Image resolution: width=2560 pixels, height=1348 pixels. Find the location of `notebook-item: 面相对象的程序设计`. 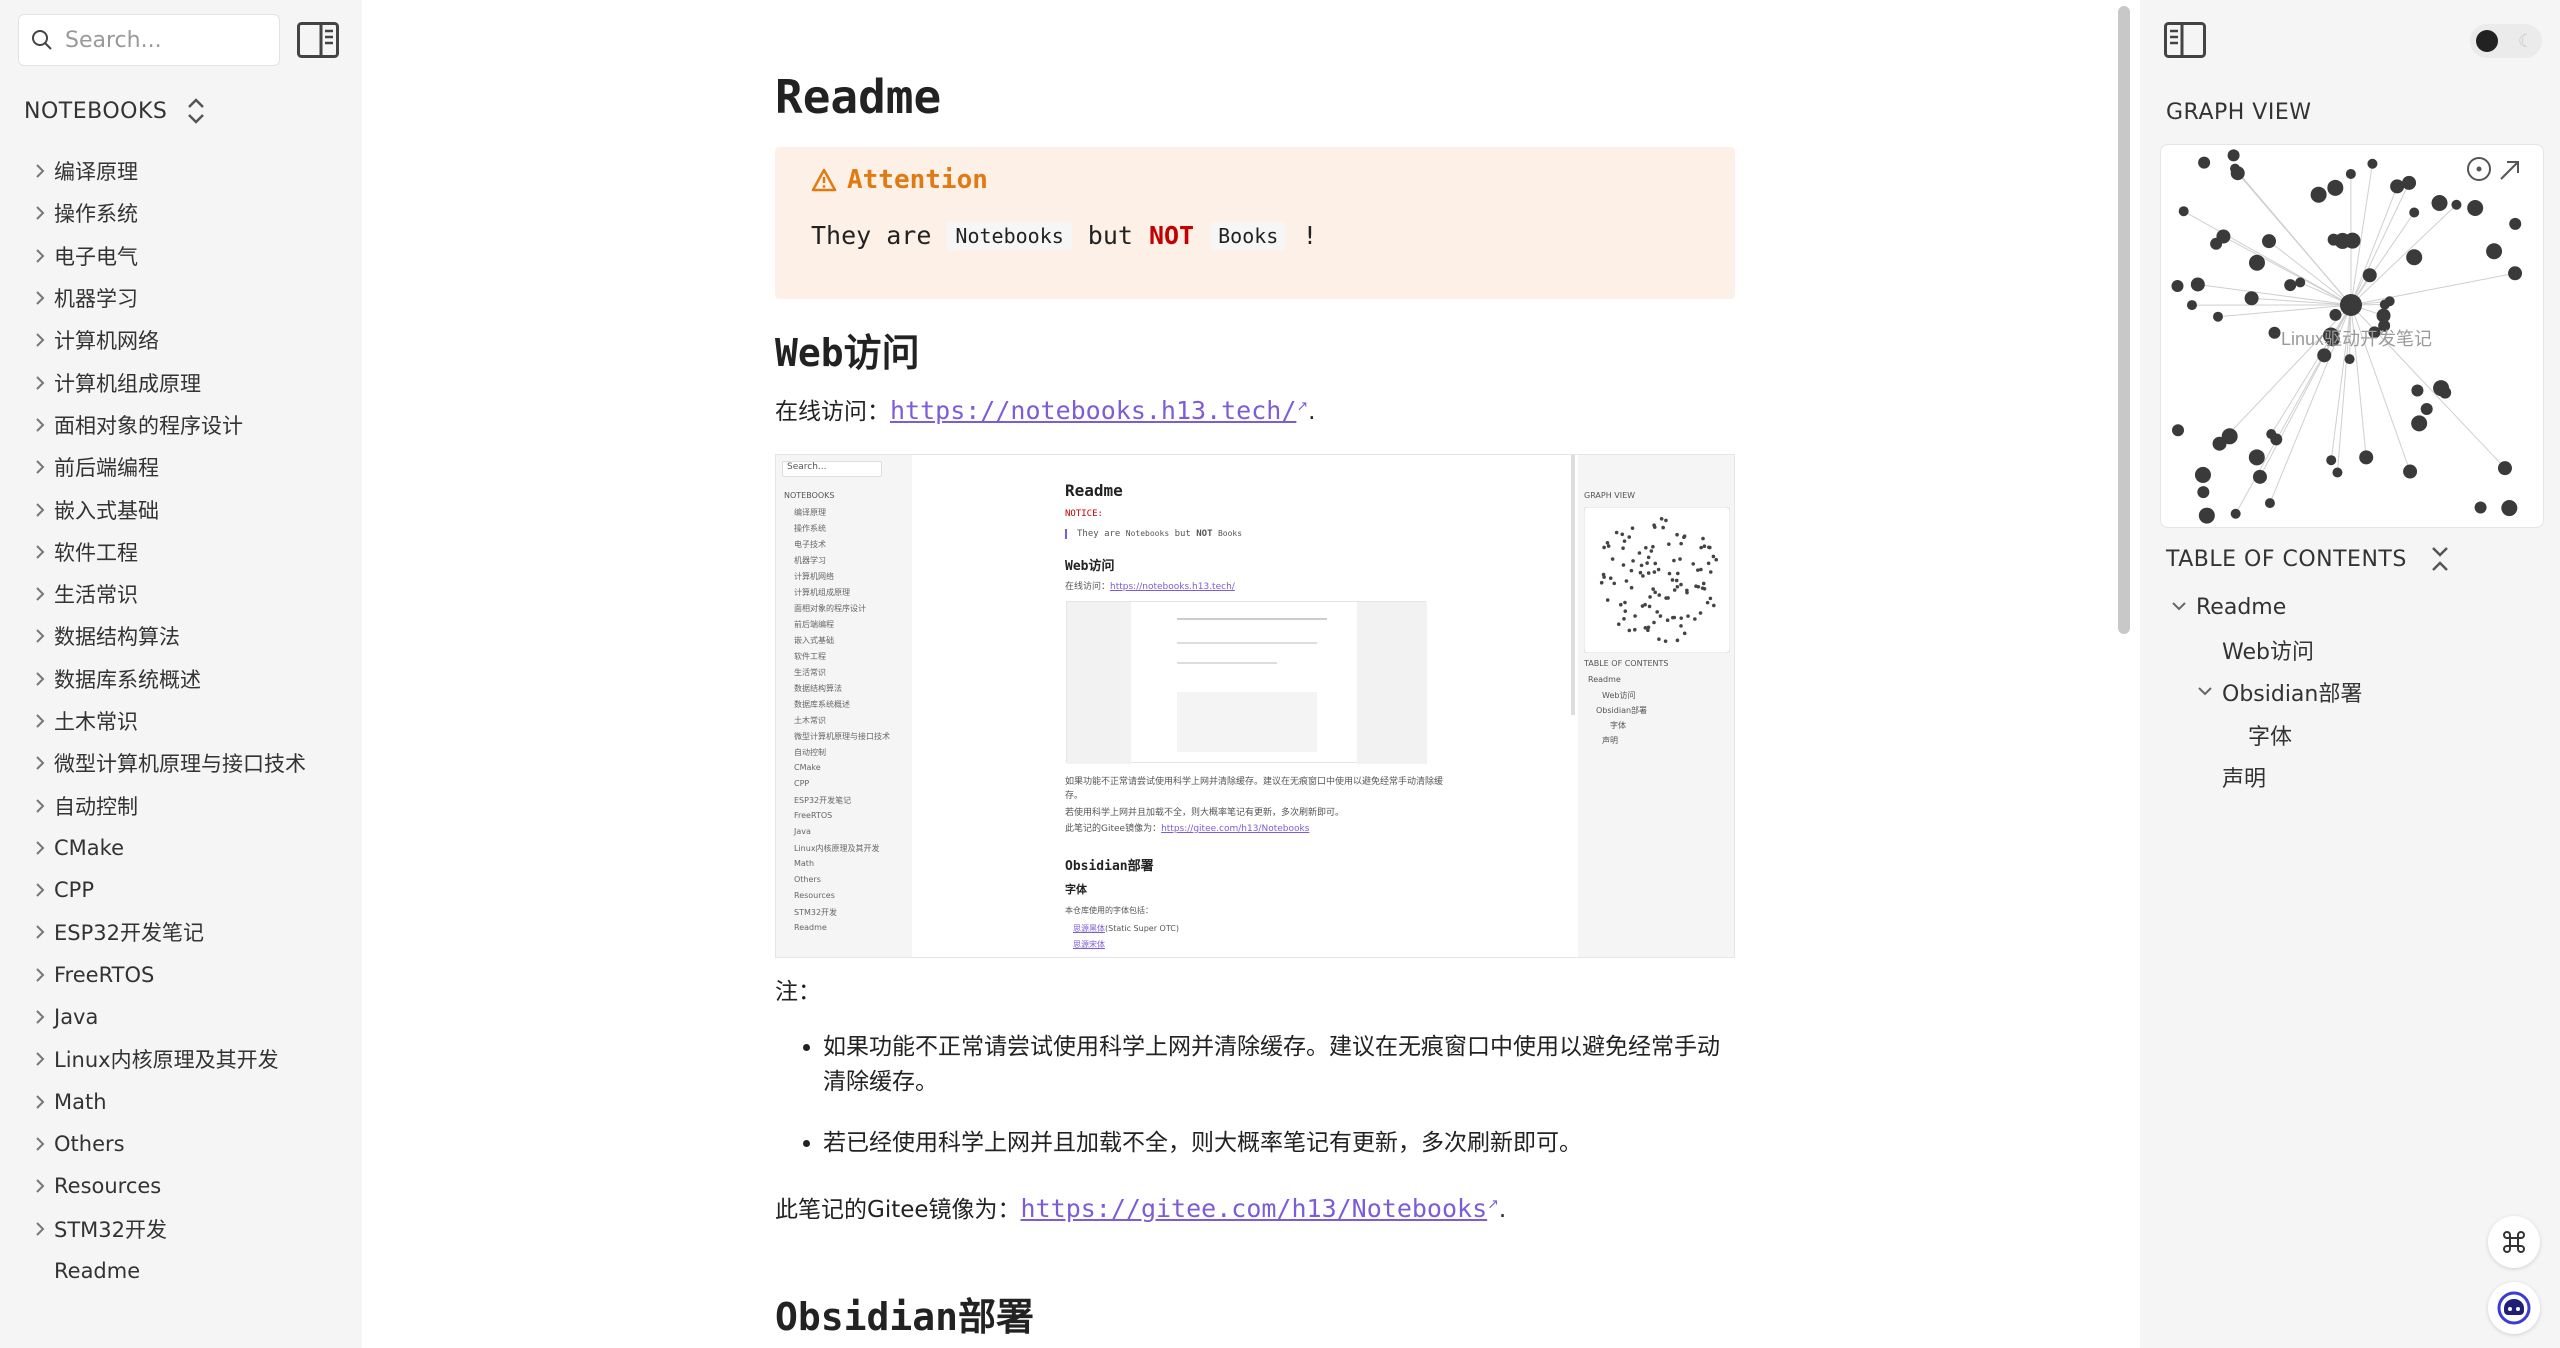

notebook-item: 面相对象的程序设计 is located at coordinates (191, 425).